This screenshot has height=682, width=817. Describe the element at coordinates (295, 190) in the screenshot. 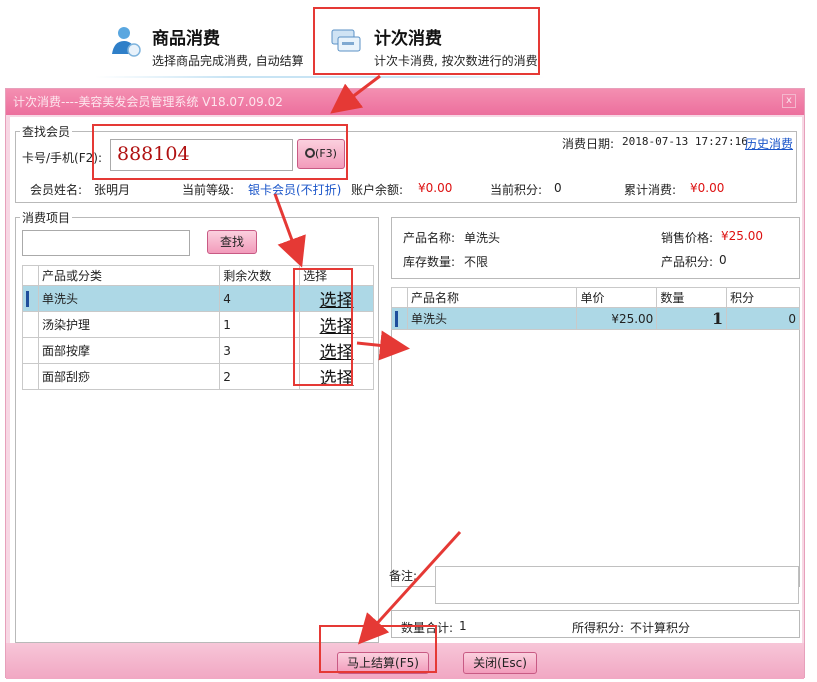

I see `member-level-value: 银卡会员(不打折)` at that location.